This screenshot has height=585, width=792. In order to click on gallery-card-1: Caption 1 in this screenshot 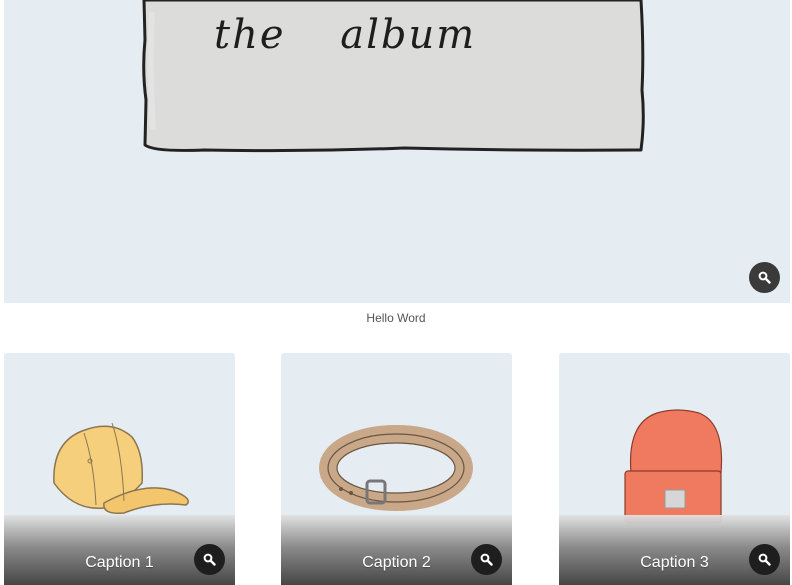, I will do `click(119, 469)`.